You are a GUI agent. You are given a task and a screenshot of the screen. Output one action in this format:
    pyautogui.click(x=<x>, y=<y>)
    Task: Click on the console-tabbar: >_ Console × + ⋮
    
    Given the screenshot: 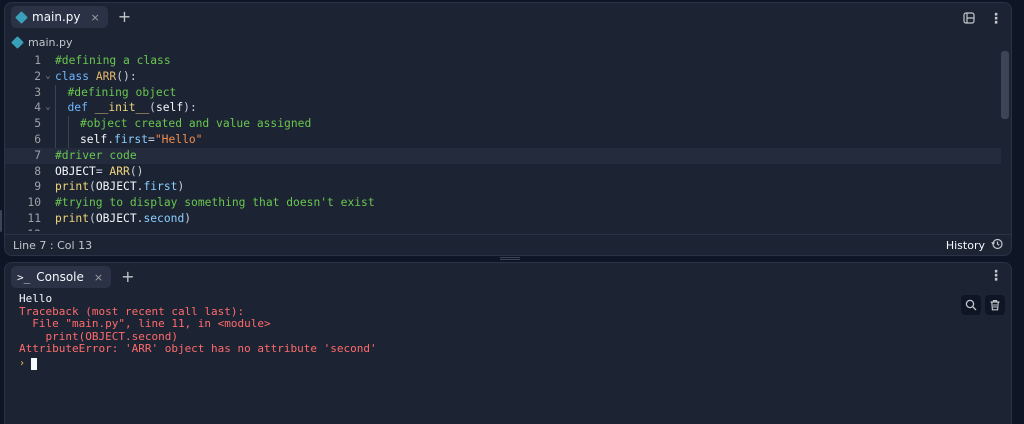 What is the action you would take?
    pyautogui.click(x=508, y=277)
    